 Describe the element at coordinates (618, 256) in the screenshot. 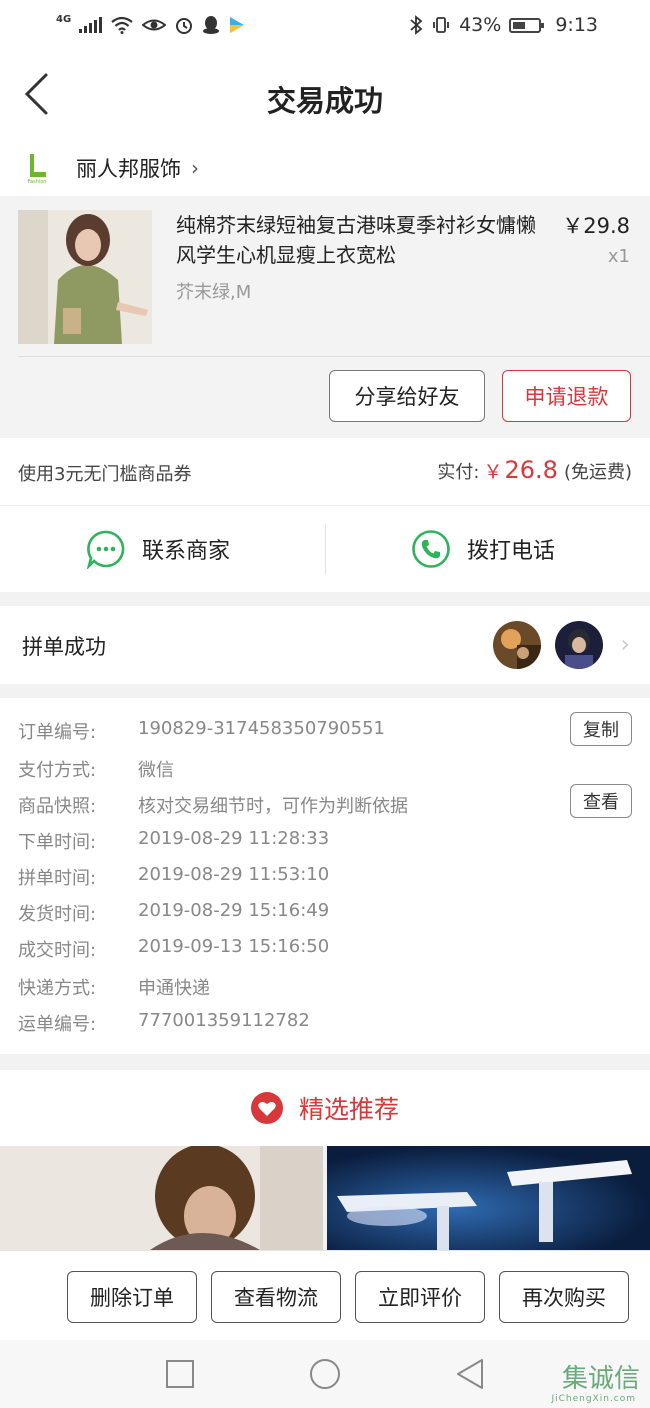

I see `product-quantity: x1` at that location.